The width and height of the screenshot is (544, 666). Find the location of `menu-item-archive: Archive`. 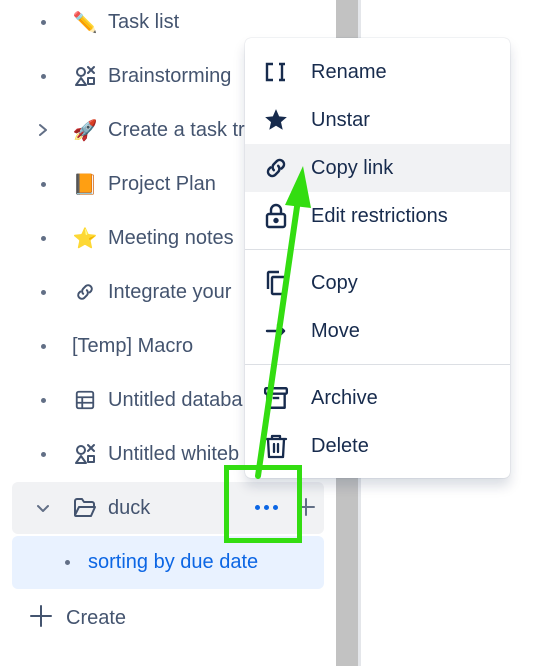

menu-item-archive: Archive is located at coordinates (377, 398).